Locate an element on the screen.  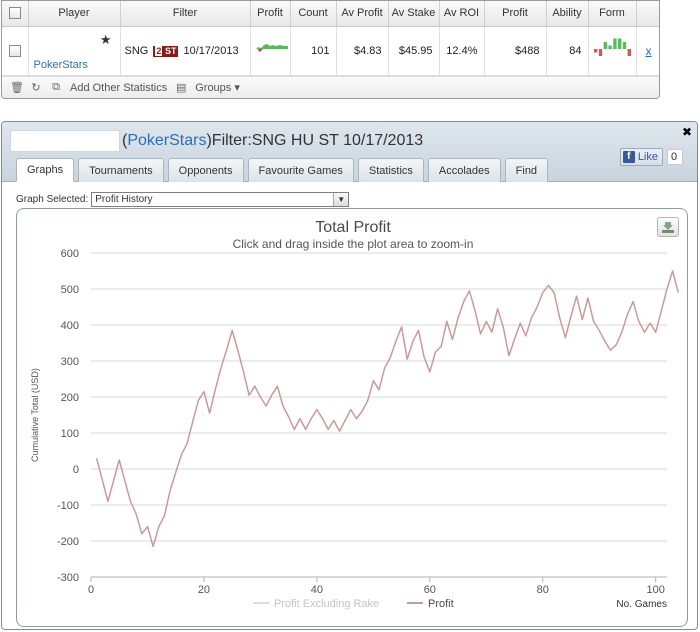
x-tick-label: 80 is located at coordinates (543, 590).